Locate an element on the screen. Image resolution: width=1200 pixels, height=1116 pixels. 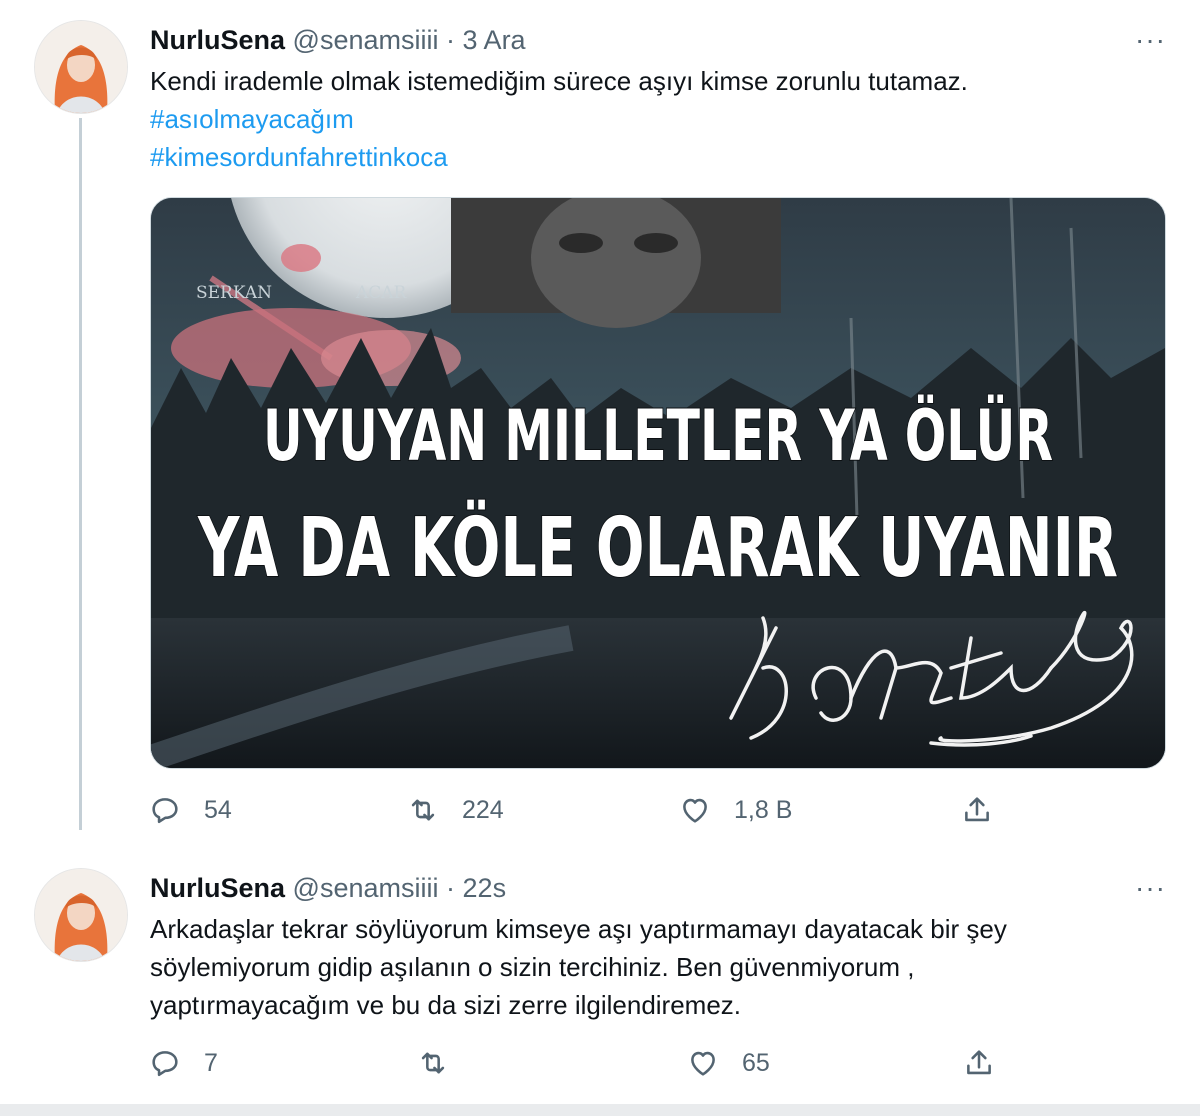
tweet-actions: 7 65 is located at coordinates (598, 1063).